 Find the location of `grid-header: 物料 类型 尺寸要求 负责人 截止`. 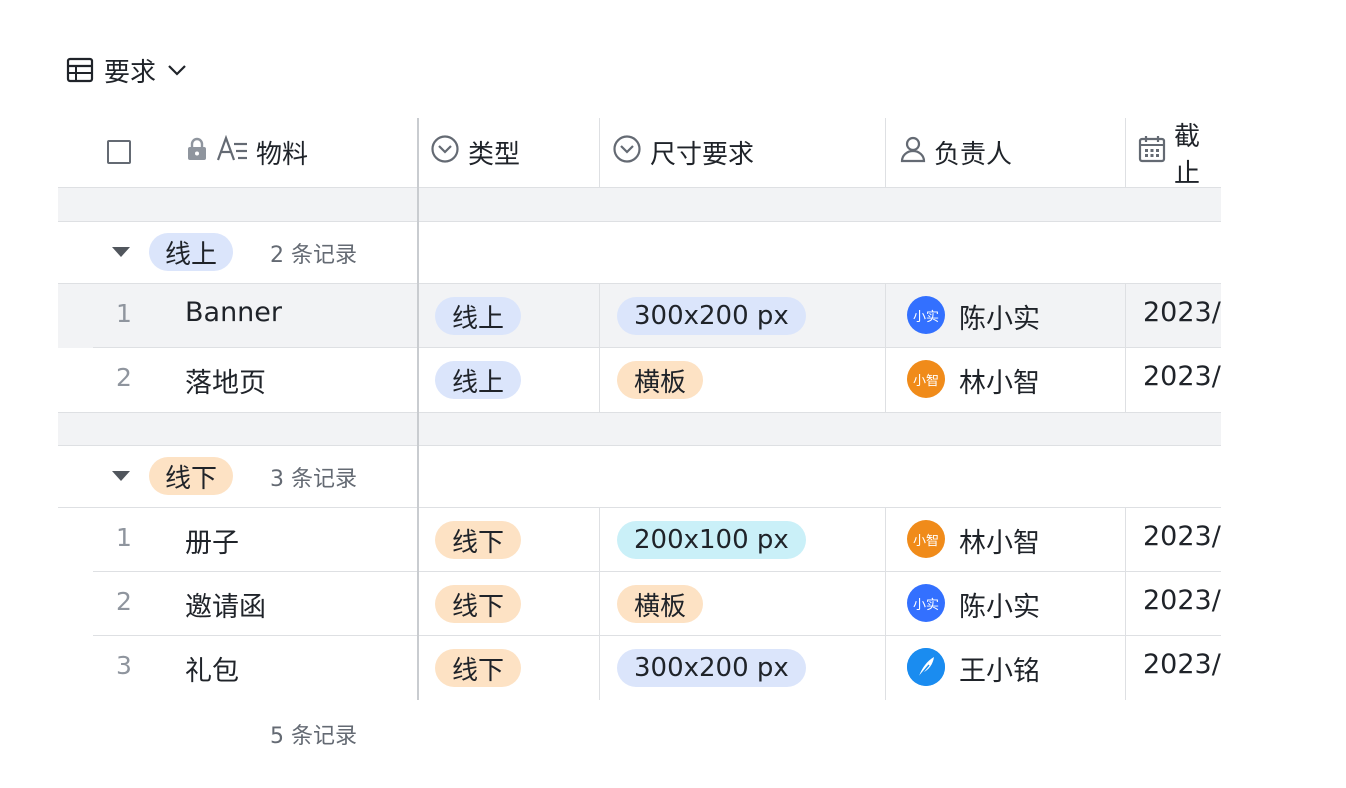

grid-header: 物料 类型 尺寸要求 负责人 截止 is located at coordinates (639, 153).